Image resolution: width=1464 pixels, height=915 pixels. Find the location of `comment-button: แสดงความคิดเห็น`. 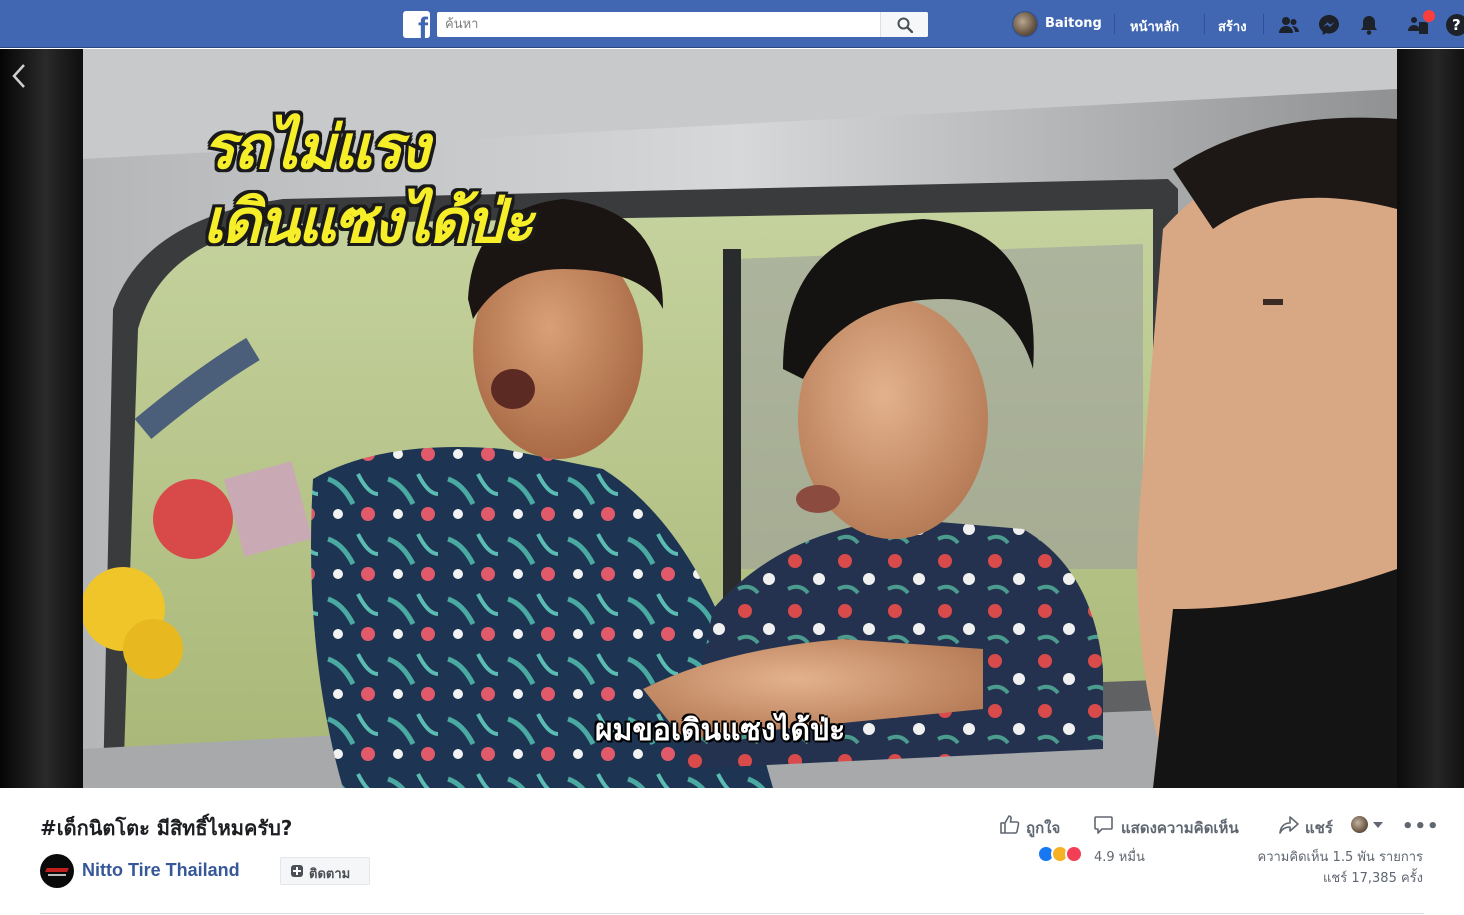

comment-button: แสดงความคิดเห็น is located at coordinates (1175, 825).